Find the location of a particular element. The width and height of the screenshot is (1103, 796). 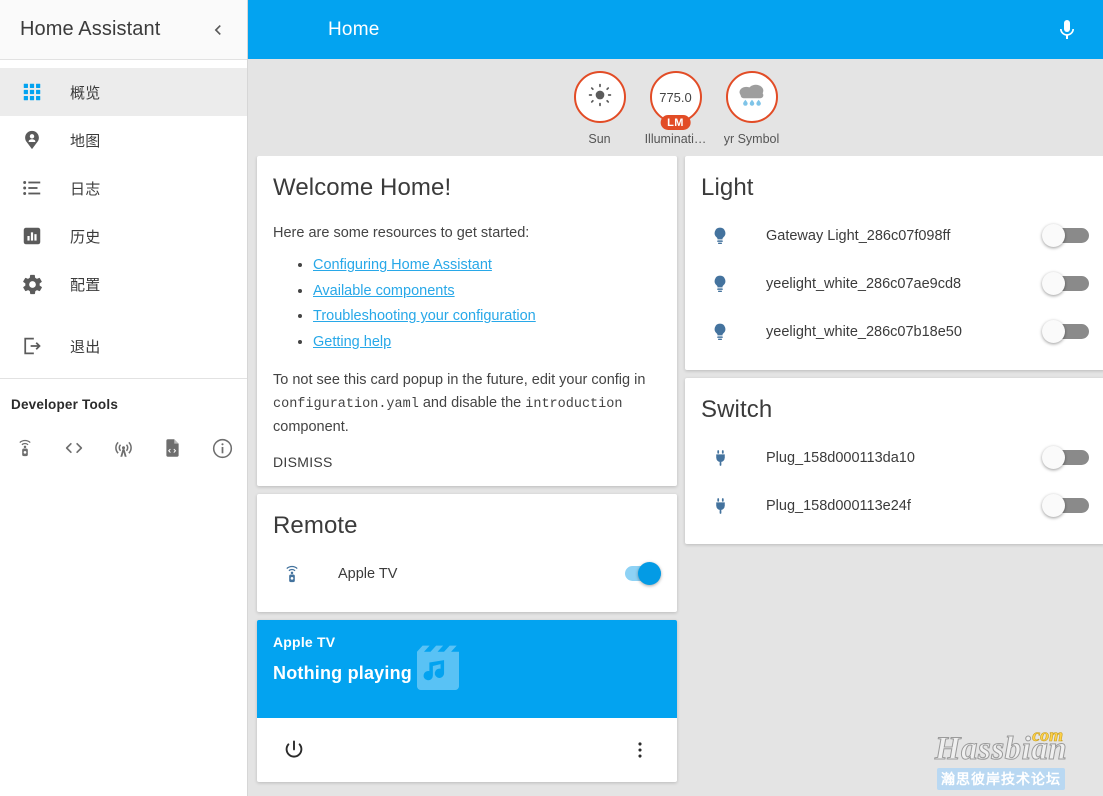

badge-yr-symbol: yr Symbol is located at coordinates (752, 108).